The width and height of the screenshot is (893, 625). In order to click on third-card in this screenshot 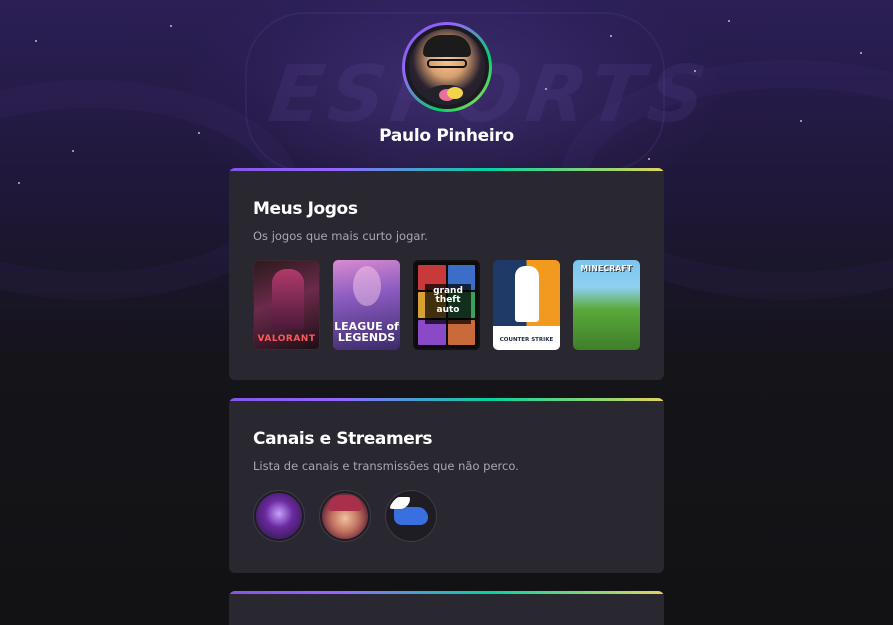, I will do `click(446, 608)`.